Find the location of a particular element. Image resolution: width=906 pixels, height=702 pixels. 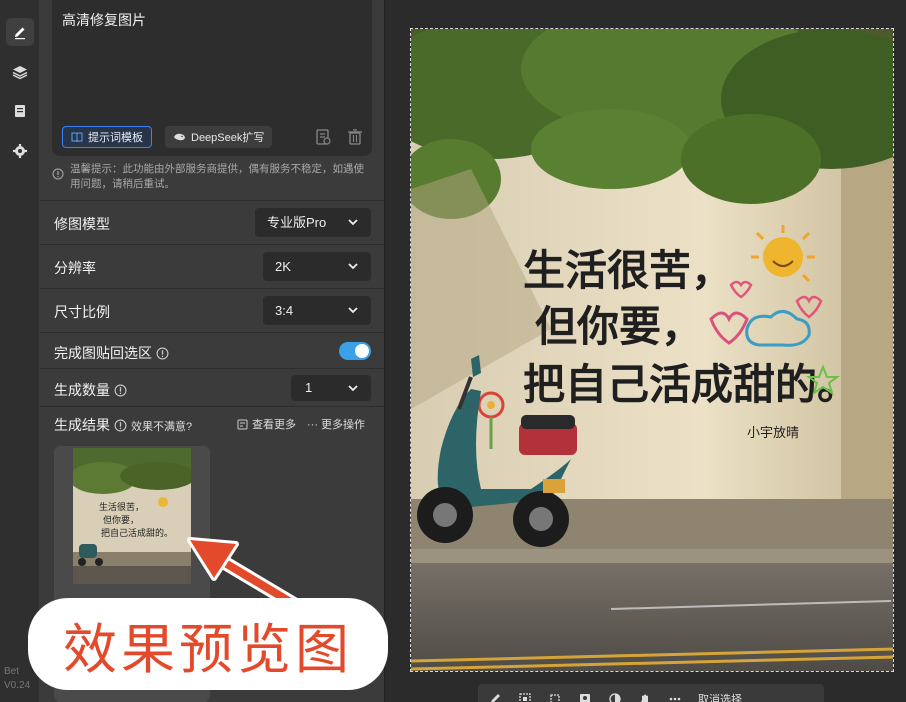

thumb-line-3: 把自己活成甜的。 is located at coordinates (137, 533).